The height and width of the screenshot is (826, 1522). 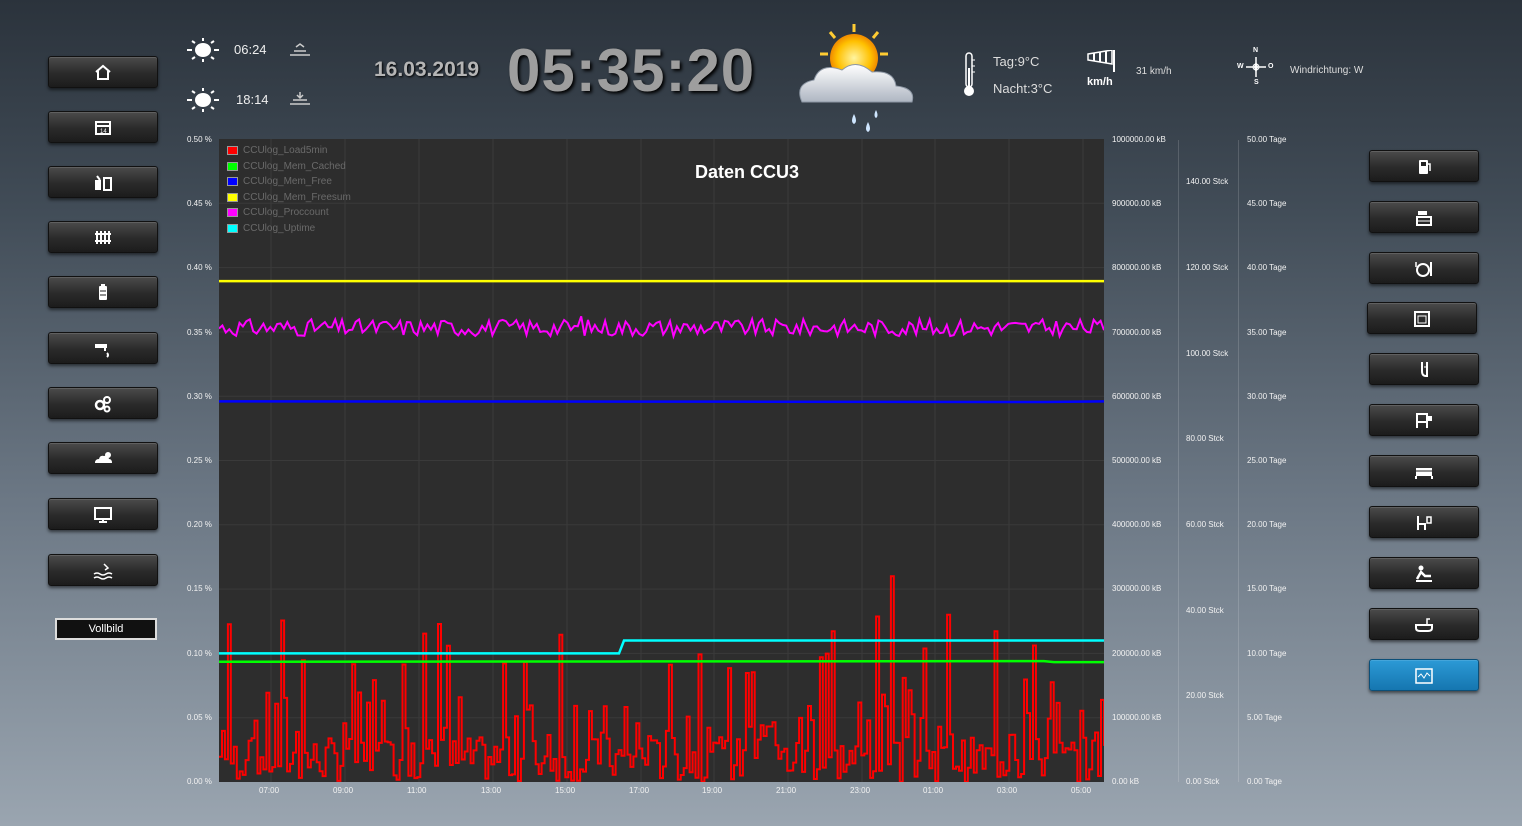 I want to click on y-tick-tage: 40.00 Tage, so click(x=1267, y=268).